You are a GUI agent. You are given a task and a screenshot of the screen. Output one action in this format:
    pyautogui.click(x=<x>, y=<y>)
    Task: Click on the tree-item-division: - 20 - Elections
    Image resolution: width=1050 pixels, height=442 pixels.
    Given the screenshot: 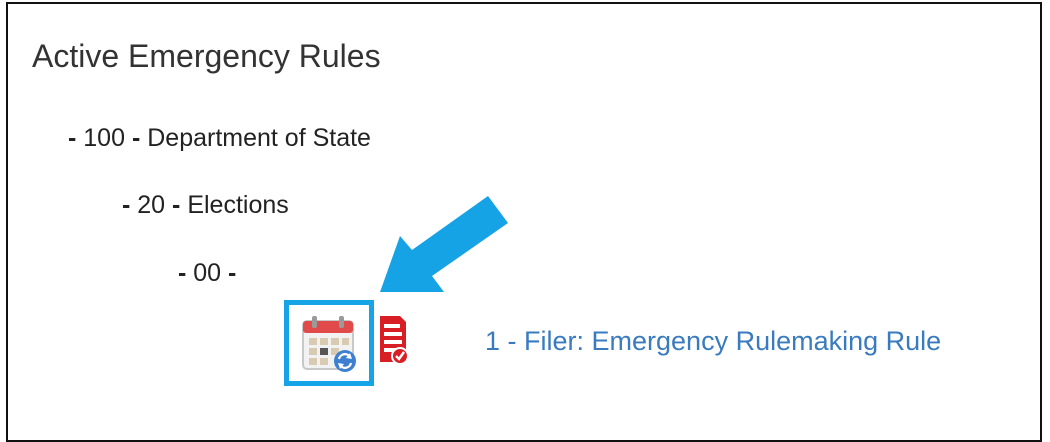 What is the action you would take?
    pyautogui.click(x=205, y=205)
    